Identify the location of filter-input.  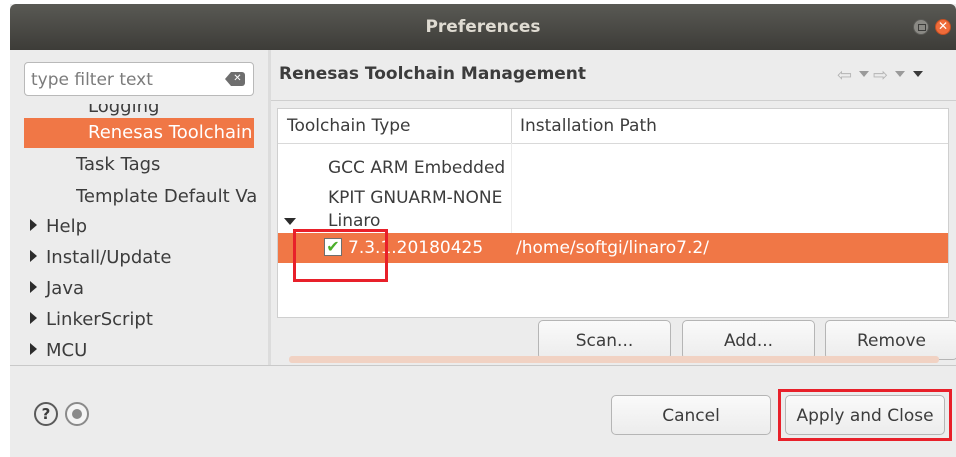
(121, 80).